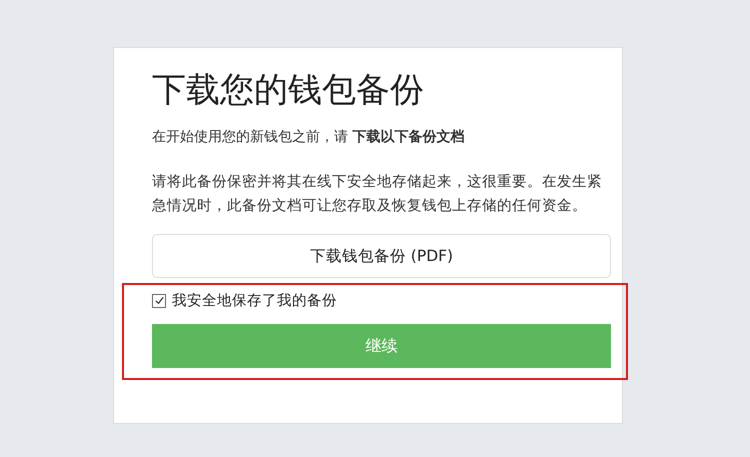  Describe the element at coordinates (377, 194) in the screenshot. I see `note-text: 请将此备份保密并将其在线下安全地存储起来，这很重要。在发生紧急情况时，此备份文档可让您存取及恢复钱包上存储的任何资金。` at that location.